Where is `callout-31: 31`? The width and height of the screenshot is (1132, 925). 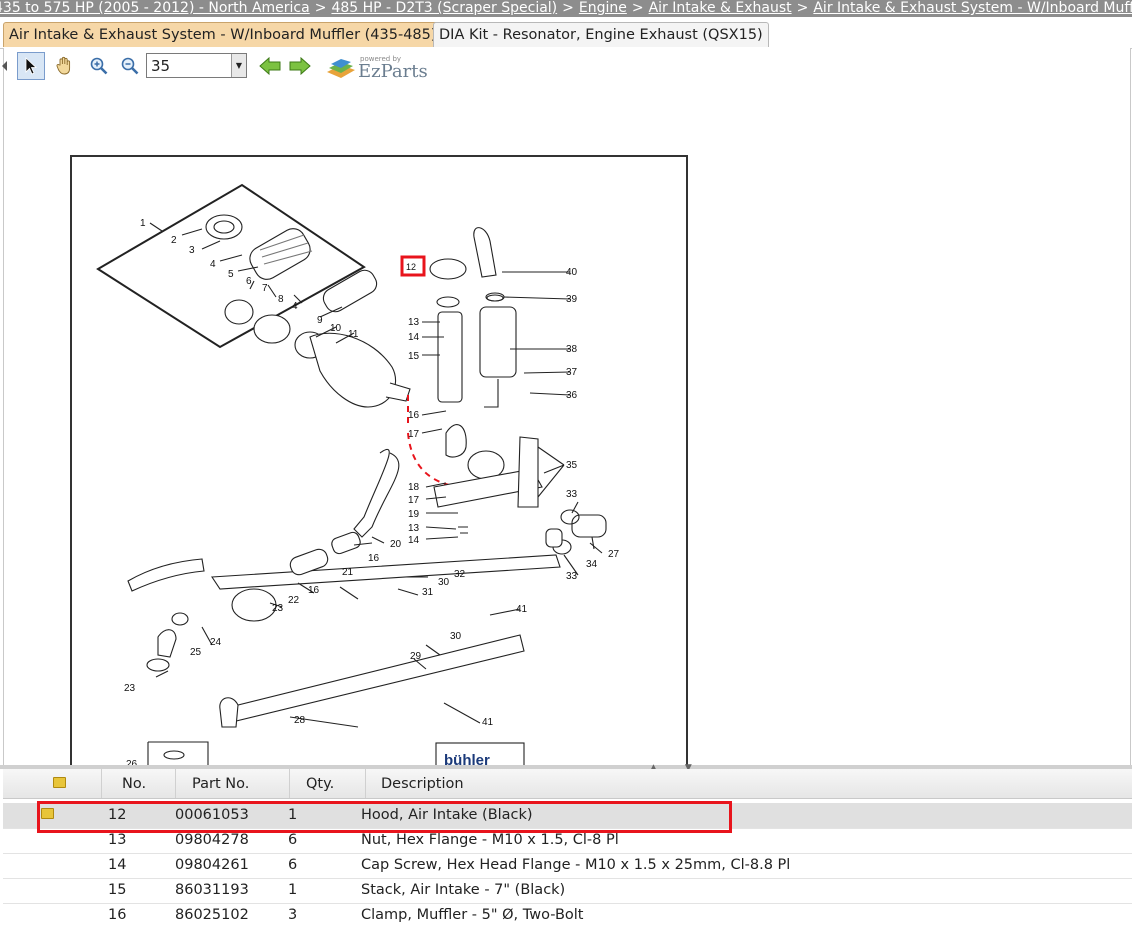
callout-31: 31 is located at coordinates (428, 592).